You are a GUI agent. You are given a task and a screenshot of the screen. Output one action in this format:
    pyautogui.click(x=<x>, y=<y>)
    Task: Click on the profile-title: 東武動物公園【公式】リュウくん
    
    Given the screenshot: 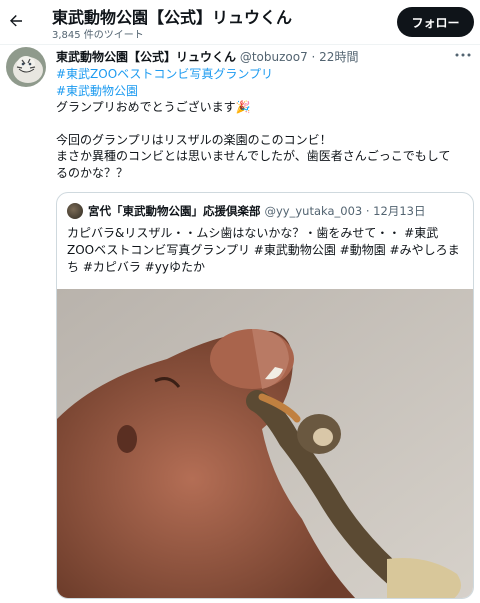 What is the action you would take?
    pyautogui.click(x=172, y=17)
    